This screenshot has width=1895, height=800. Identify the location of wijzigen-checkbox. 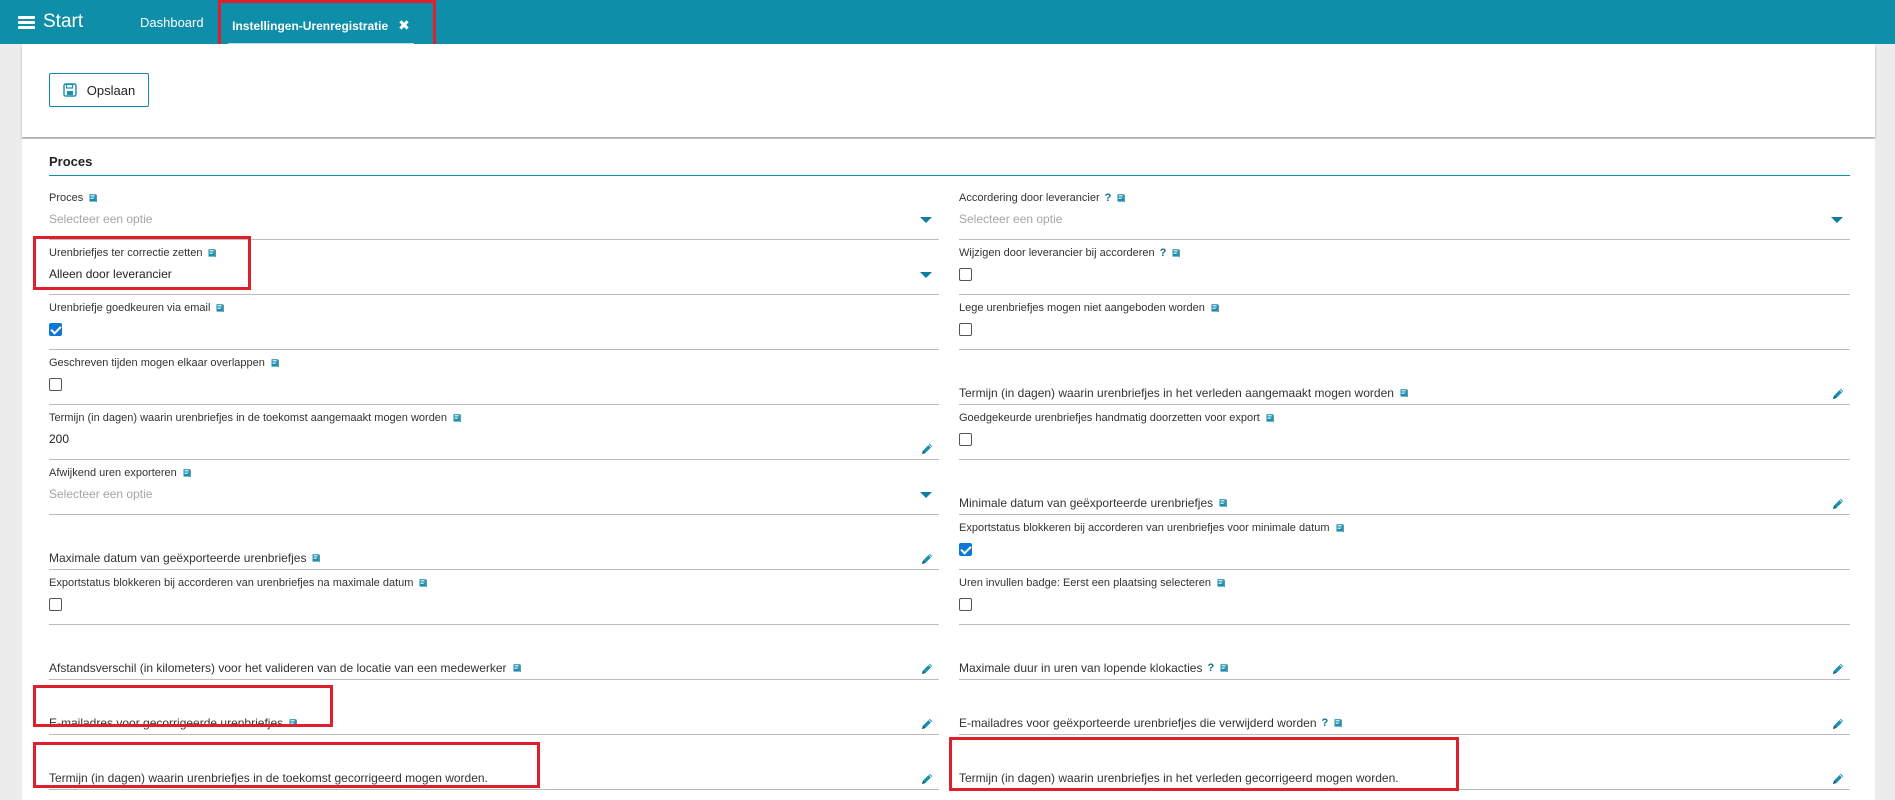
(965, 274).